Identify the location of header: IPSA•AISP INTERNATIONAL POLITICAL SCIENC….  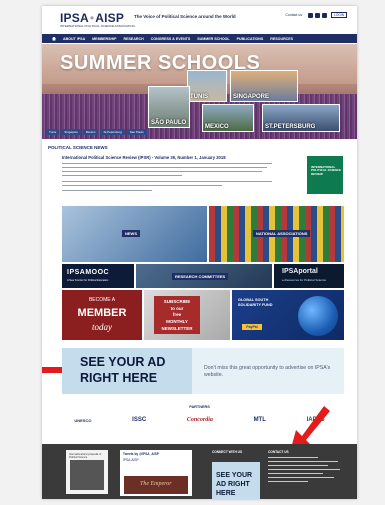
(199, 19).